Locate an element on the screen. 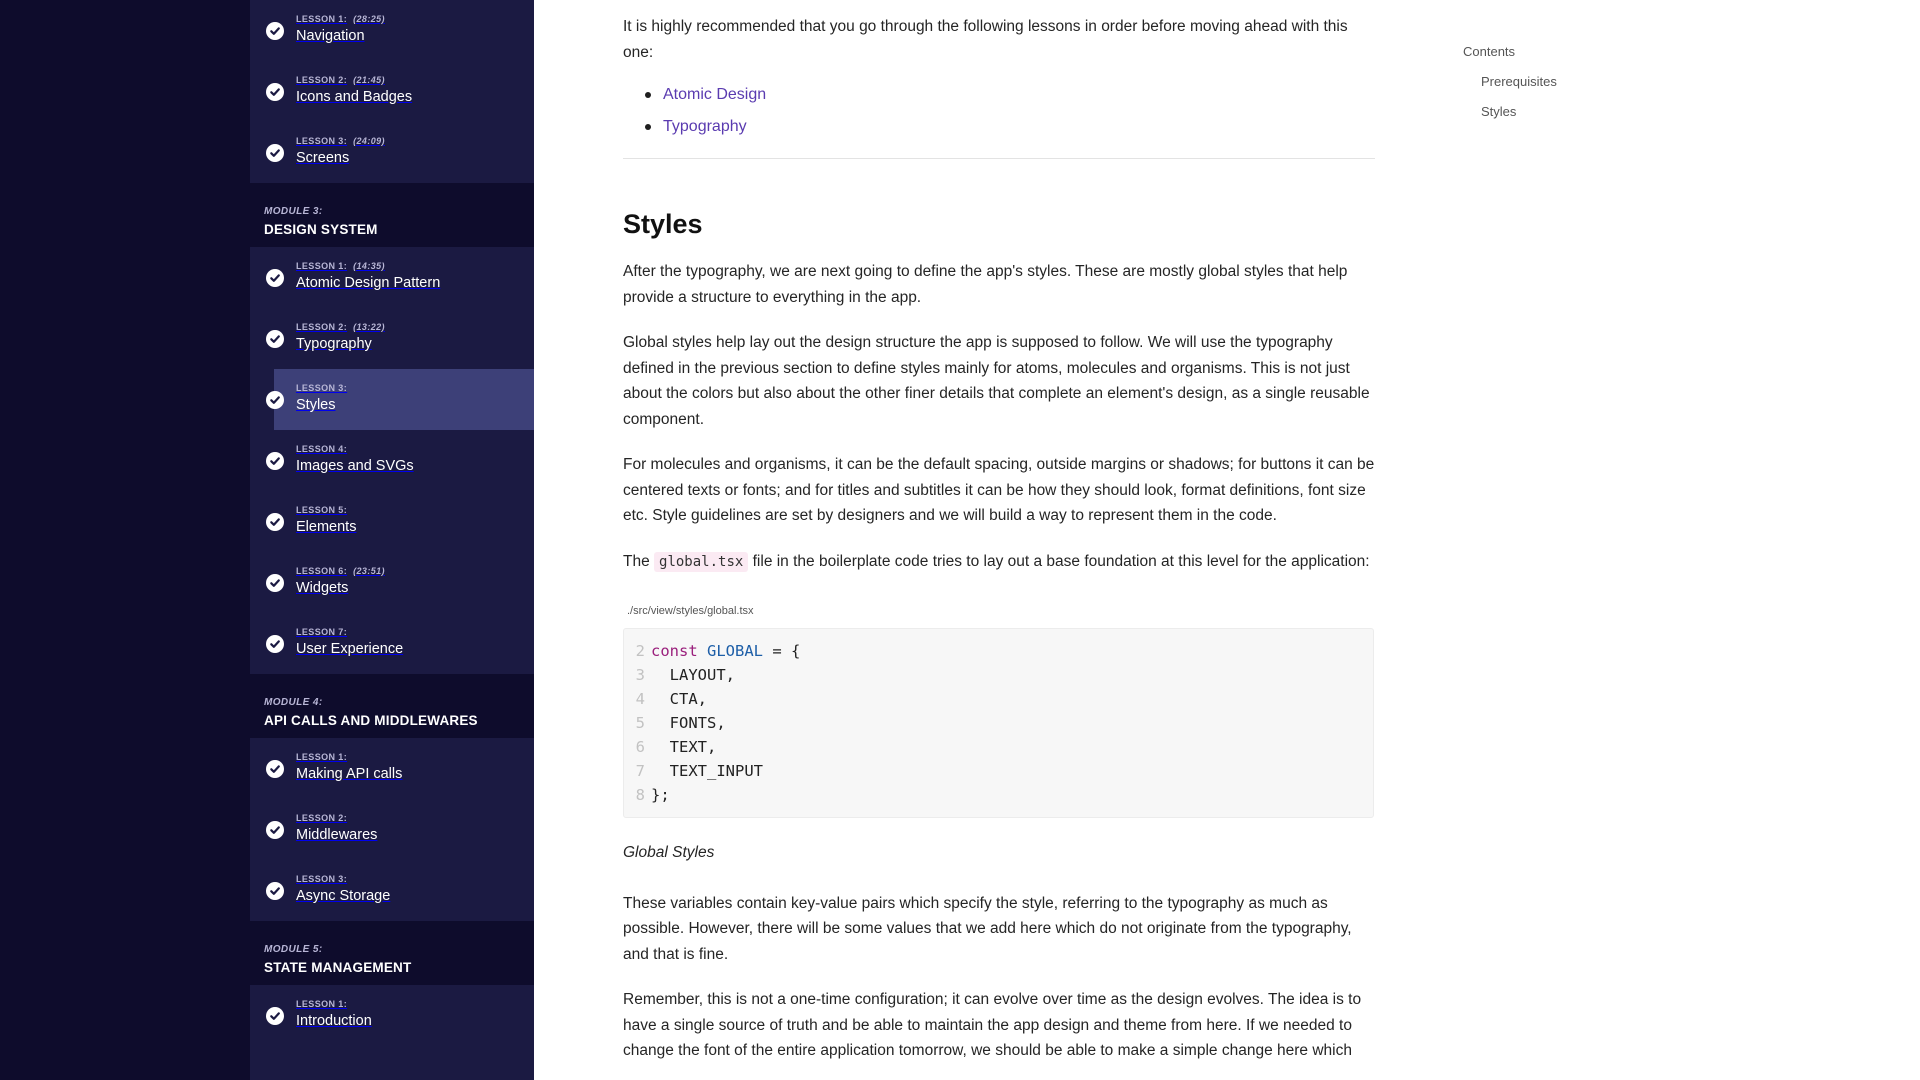 This screenshot has height=1080, width=1920. lesson-meta: LESSON 1: (28:25) is located at coordinates (410, 19).